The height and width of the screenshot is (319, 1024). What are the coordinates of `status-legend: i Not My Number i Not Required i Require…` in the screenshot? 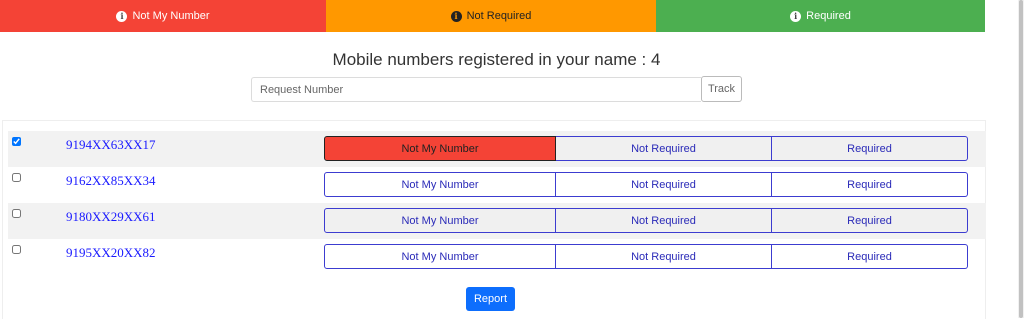 It's located at (492, 16).